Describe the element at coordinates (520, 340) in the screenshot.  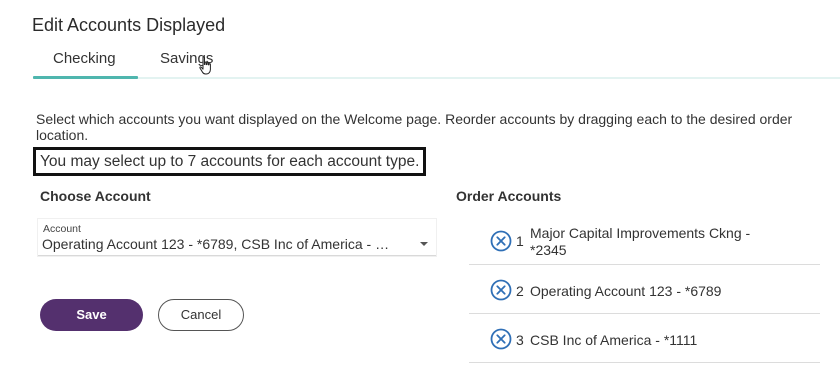
I see `order-number: 3` at that location.